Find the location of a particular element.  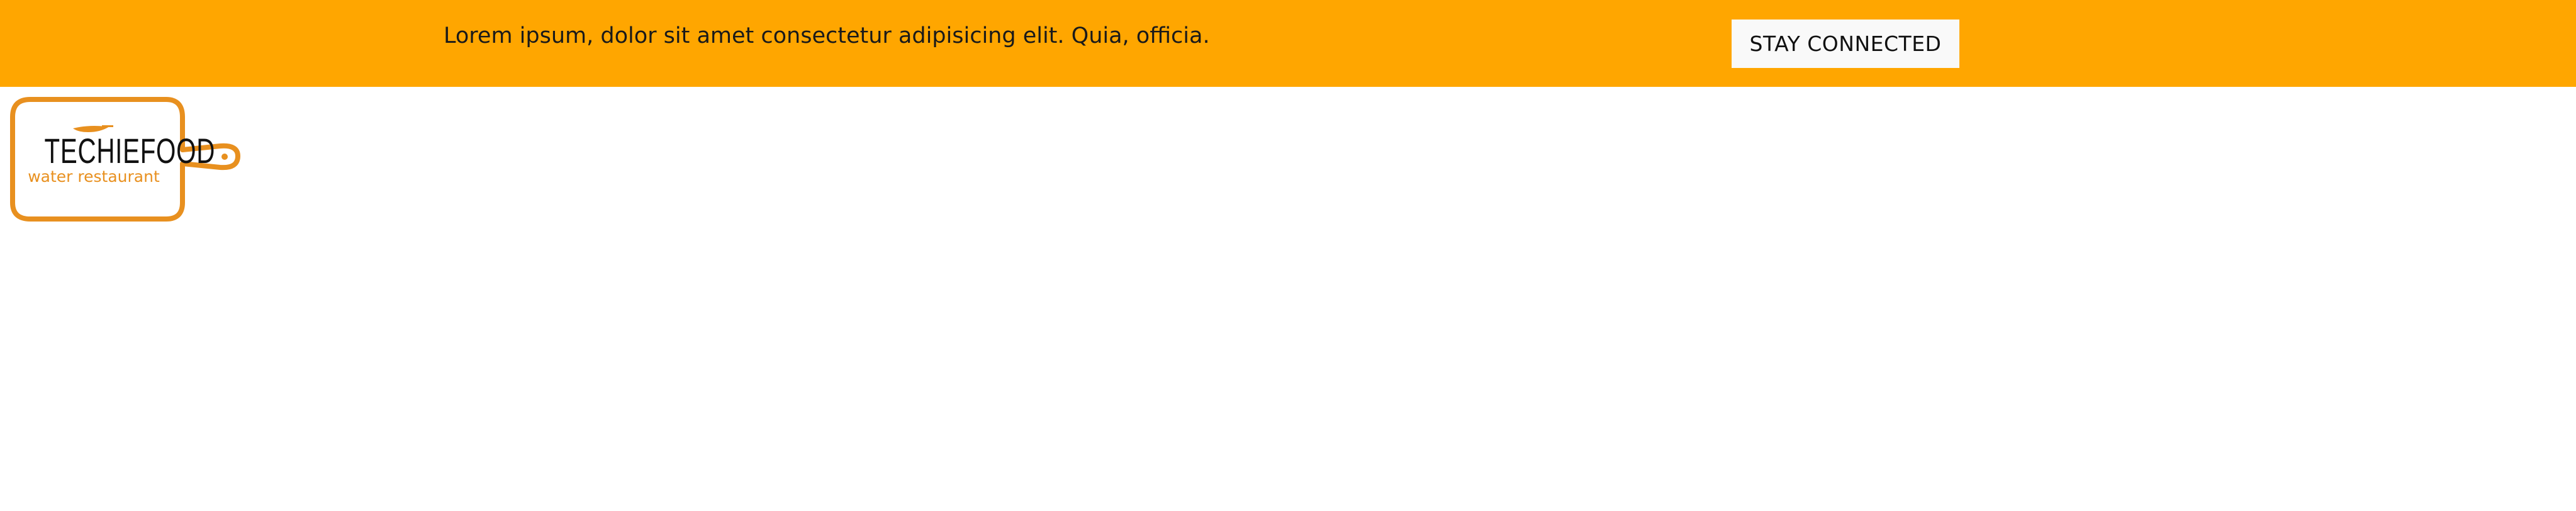

logo-tagline: water restaurant is located at coordinates (94, 176).